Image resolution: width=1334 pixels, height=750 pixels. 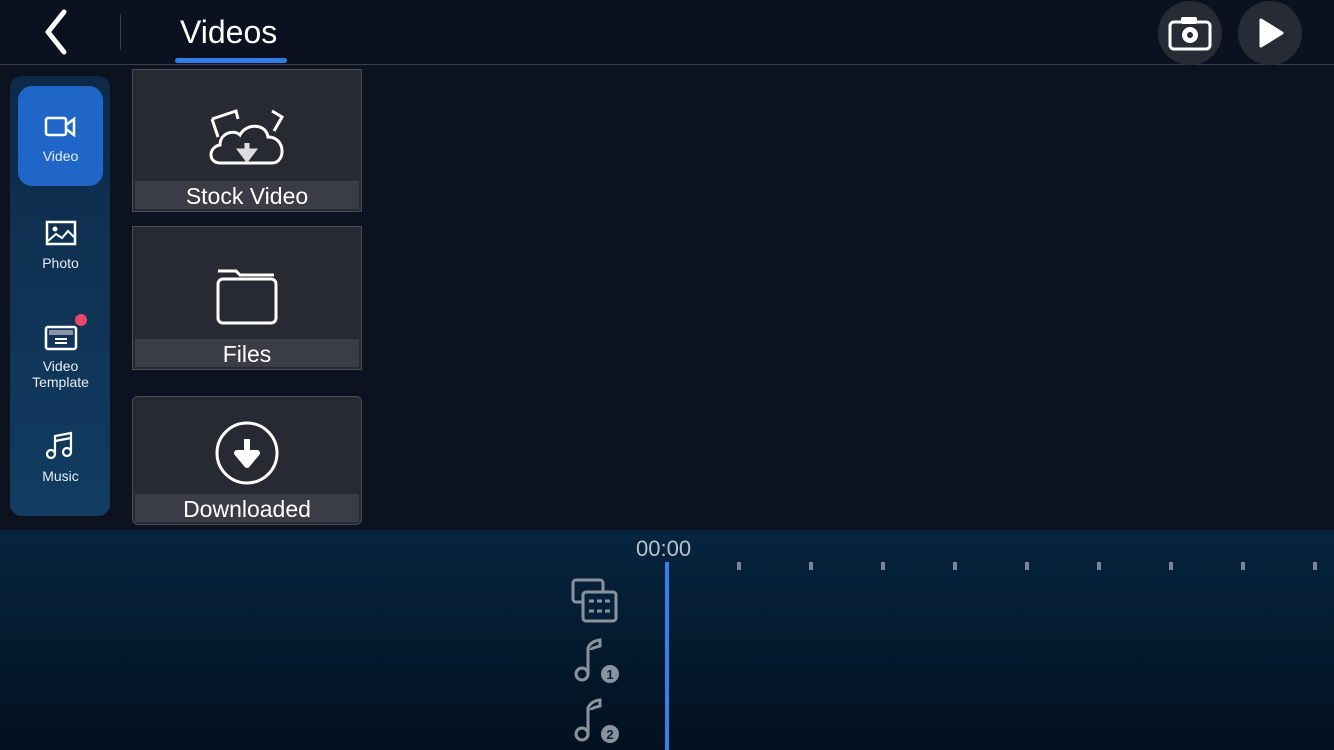 I want to click on tab-underline, so click(x=231, y=60).